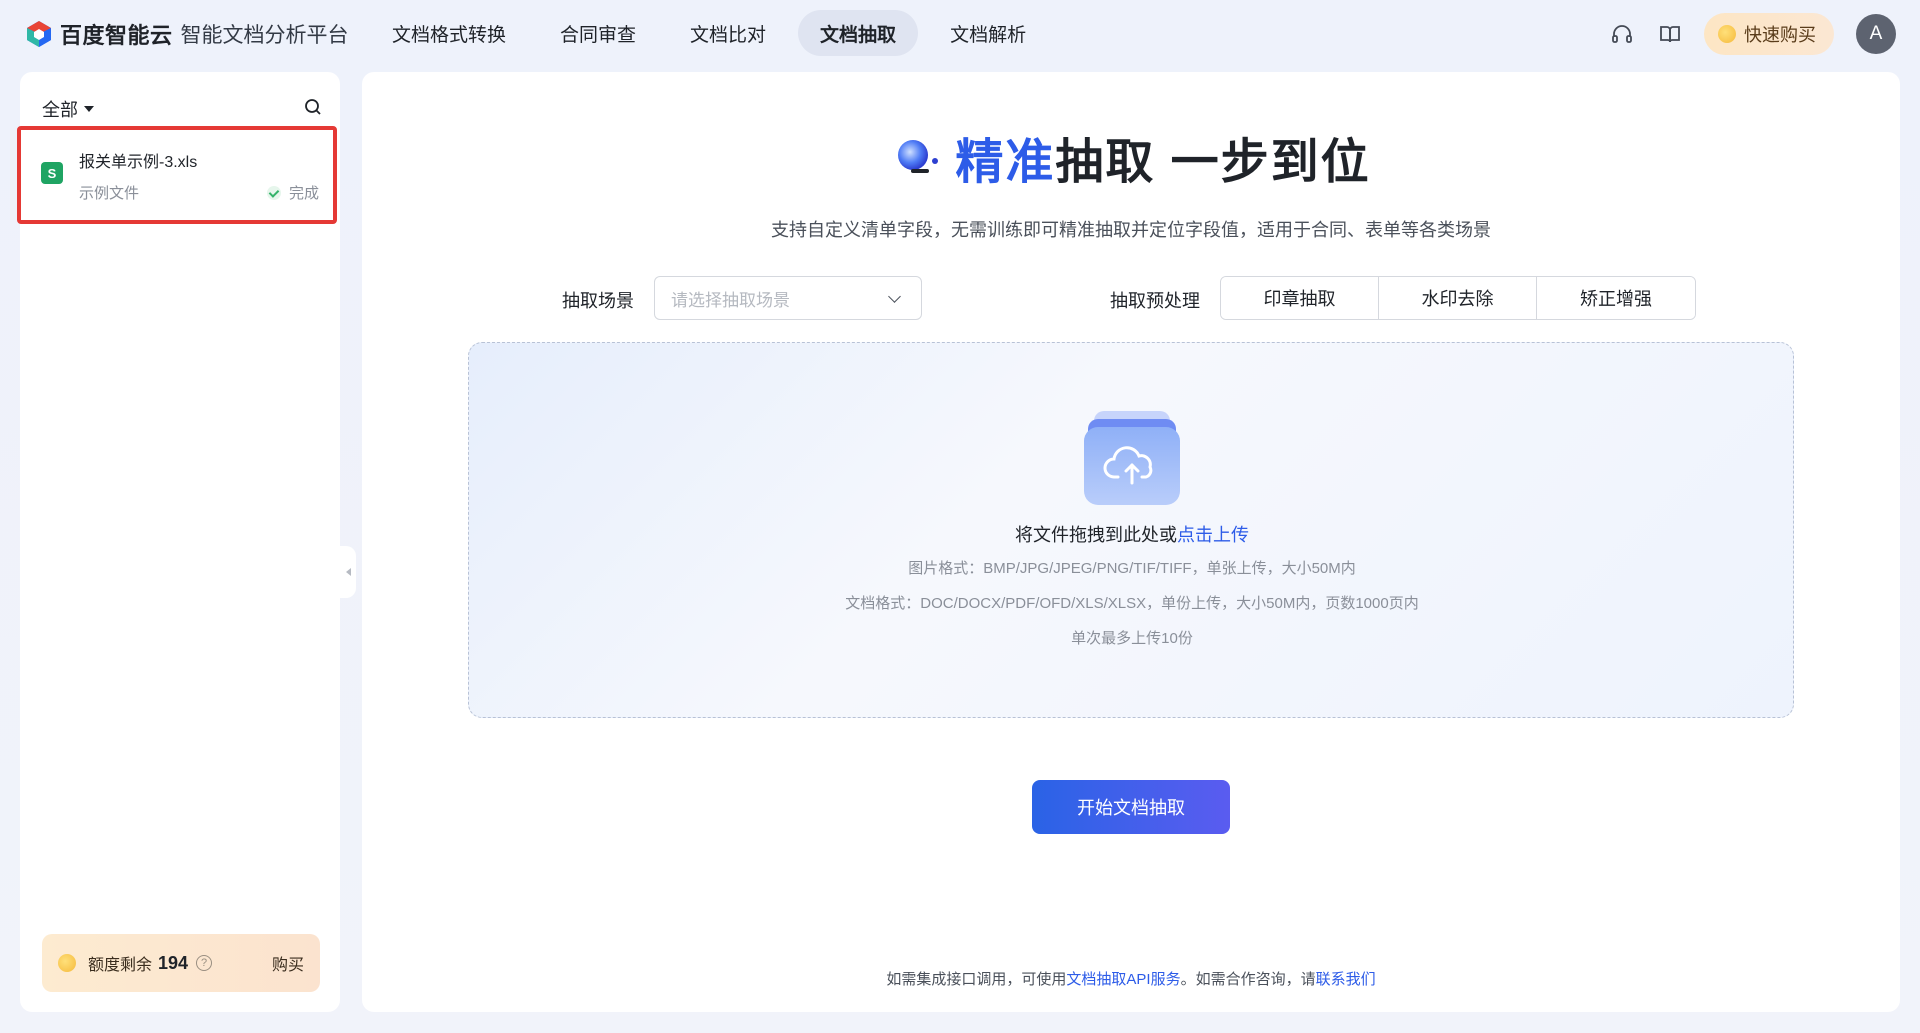 This screenshot has height=1033, width=1920. I want to click on correction-enhance-toggle: 矫正增强, so click(1616, 298).